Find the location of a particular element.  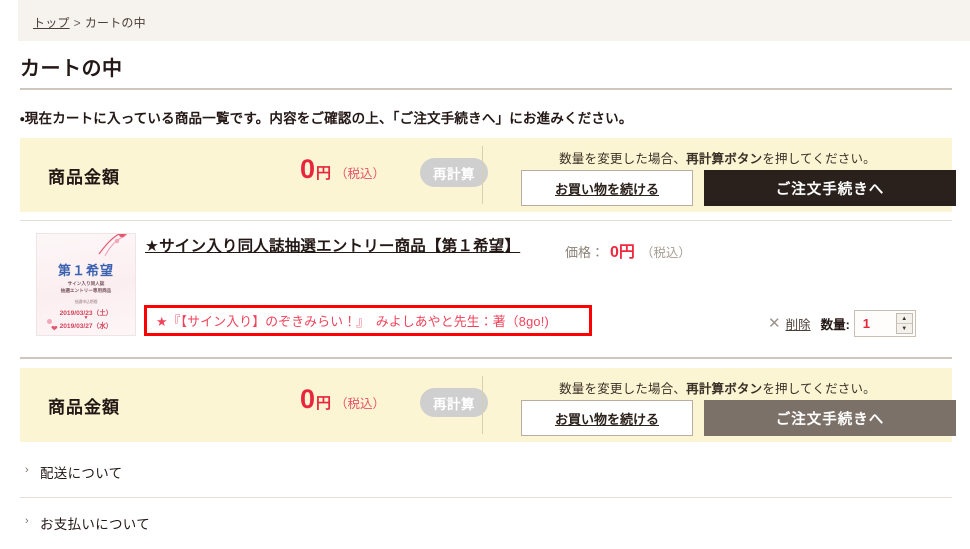

quantity-stepper: ▲ ▼ is located at coordinates (904, 323).